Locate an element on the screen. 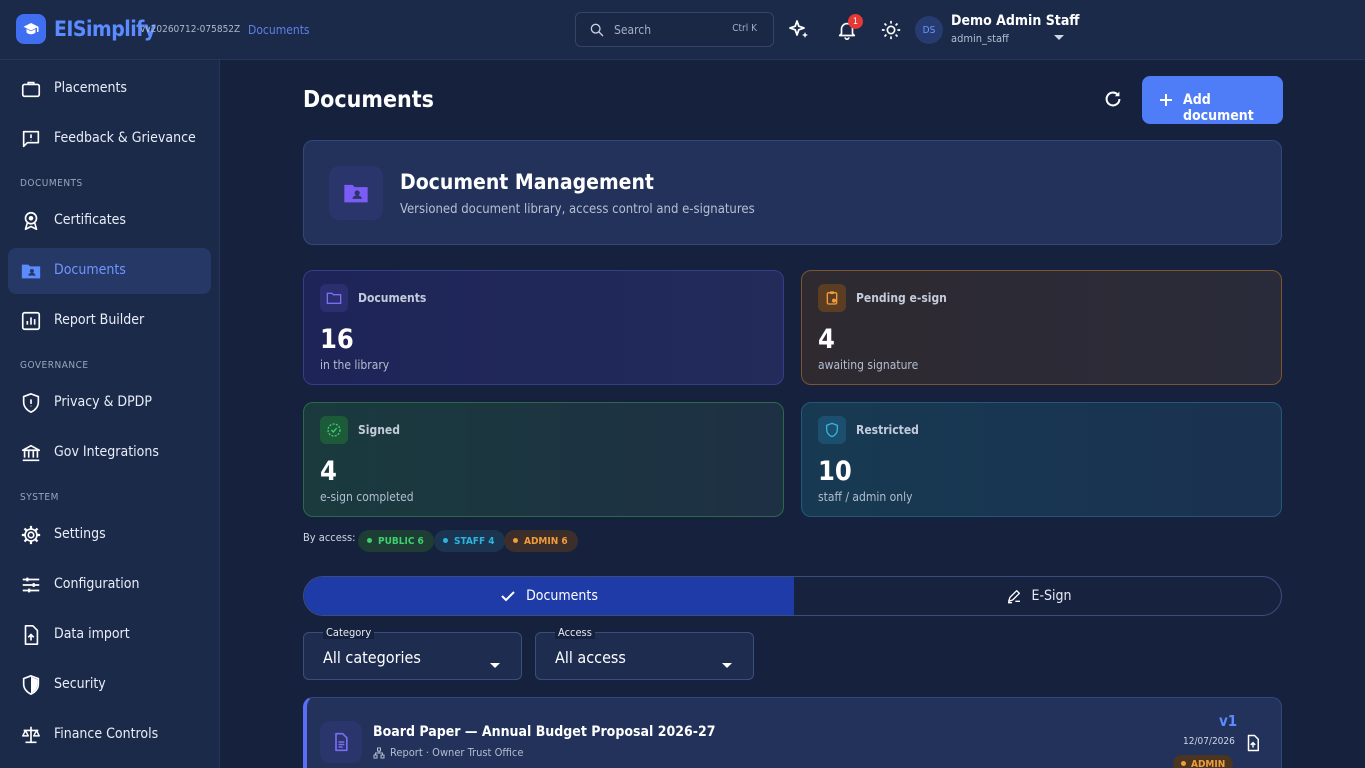 This screenshot has width=1365, height=768. sidebar-item-label: Certificates is located at coordinates (90, 220).